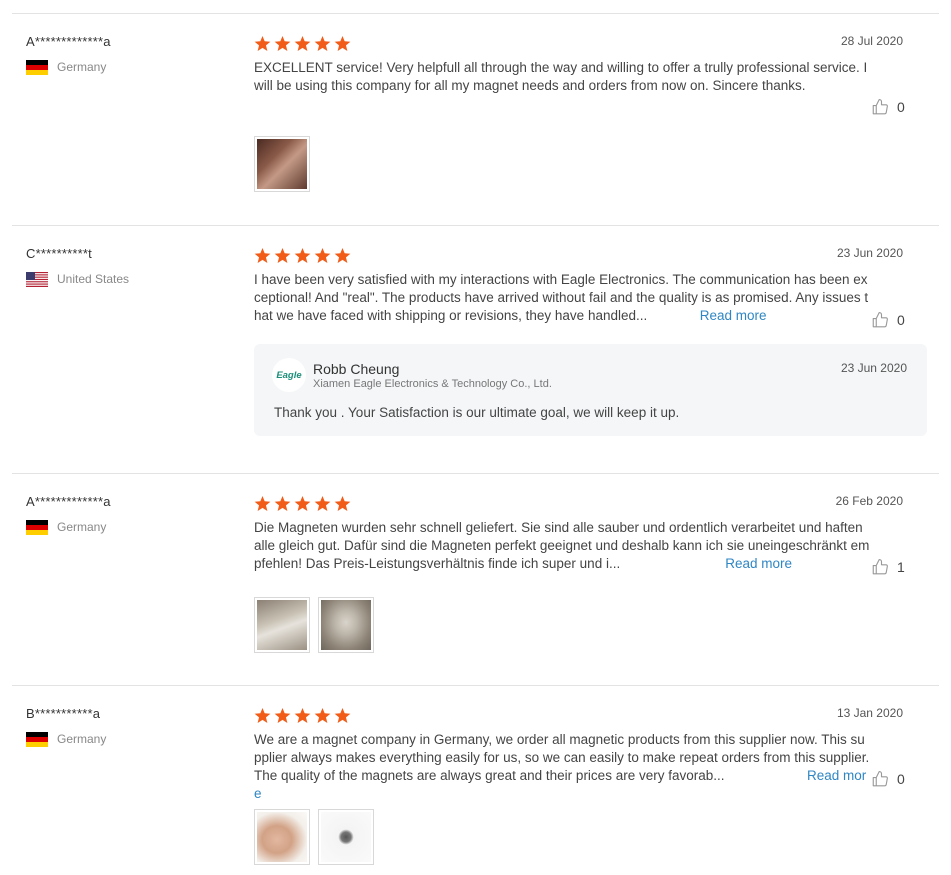 The height and width of the screenshot is (875, 951). Describe the element at coordinates (869, 713) in the screenshot. I see `review-date: 13 Jan 2020` at that location.